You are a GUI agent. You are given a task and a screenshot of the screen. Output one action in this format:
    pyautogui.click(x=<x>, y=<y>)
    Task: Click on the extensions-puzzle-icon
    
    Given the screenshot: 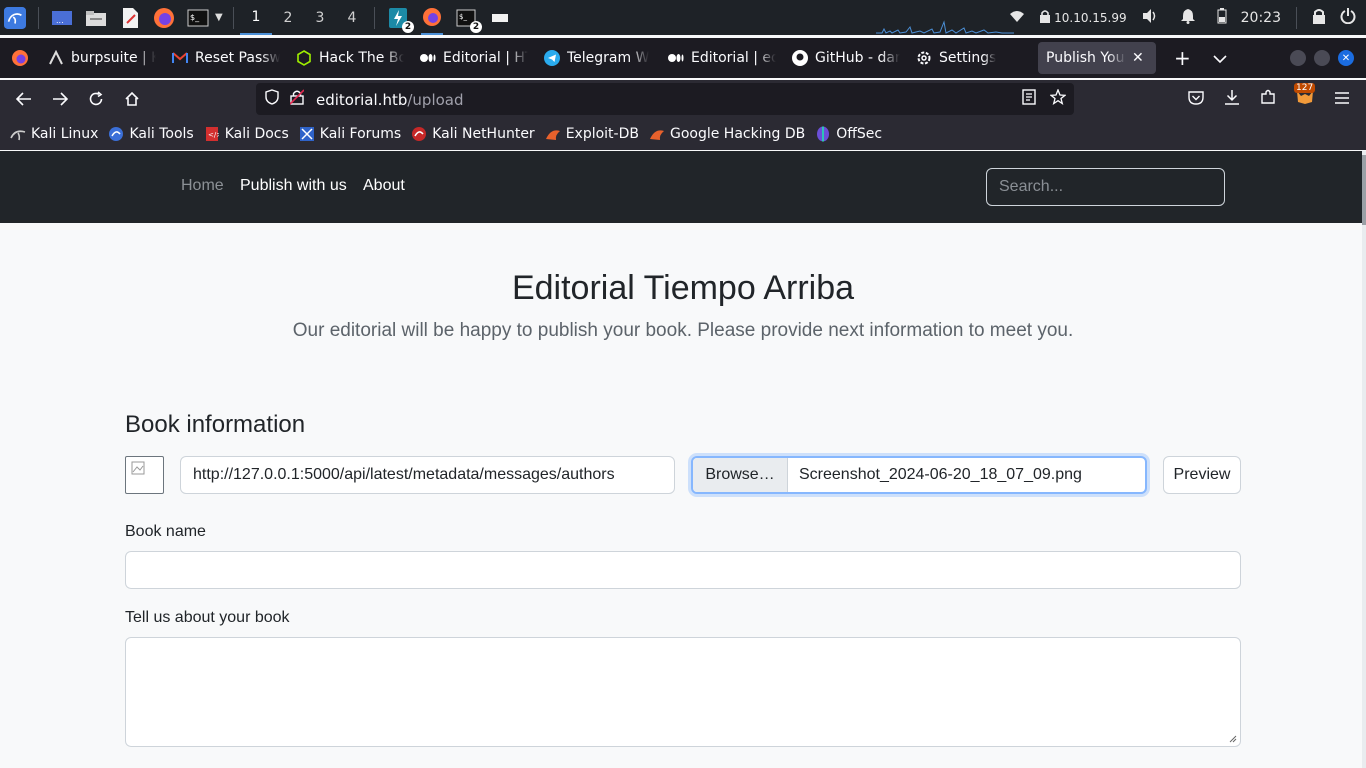 What is the action you would take?
    pyautogui.click(x=1268, y=99)
    